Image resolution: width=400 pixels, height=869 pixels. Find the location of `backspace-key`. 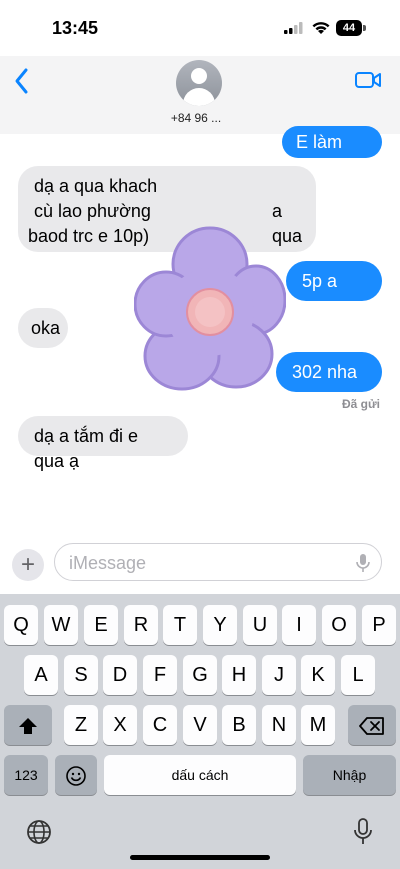

backspace-key is located at coordinates (372, 725).